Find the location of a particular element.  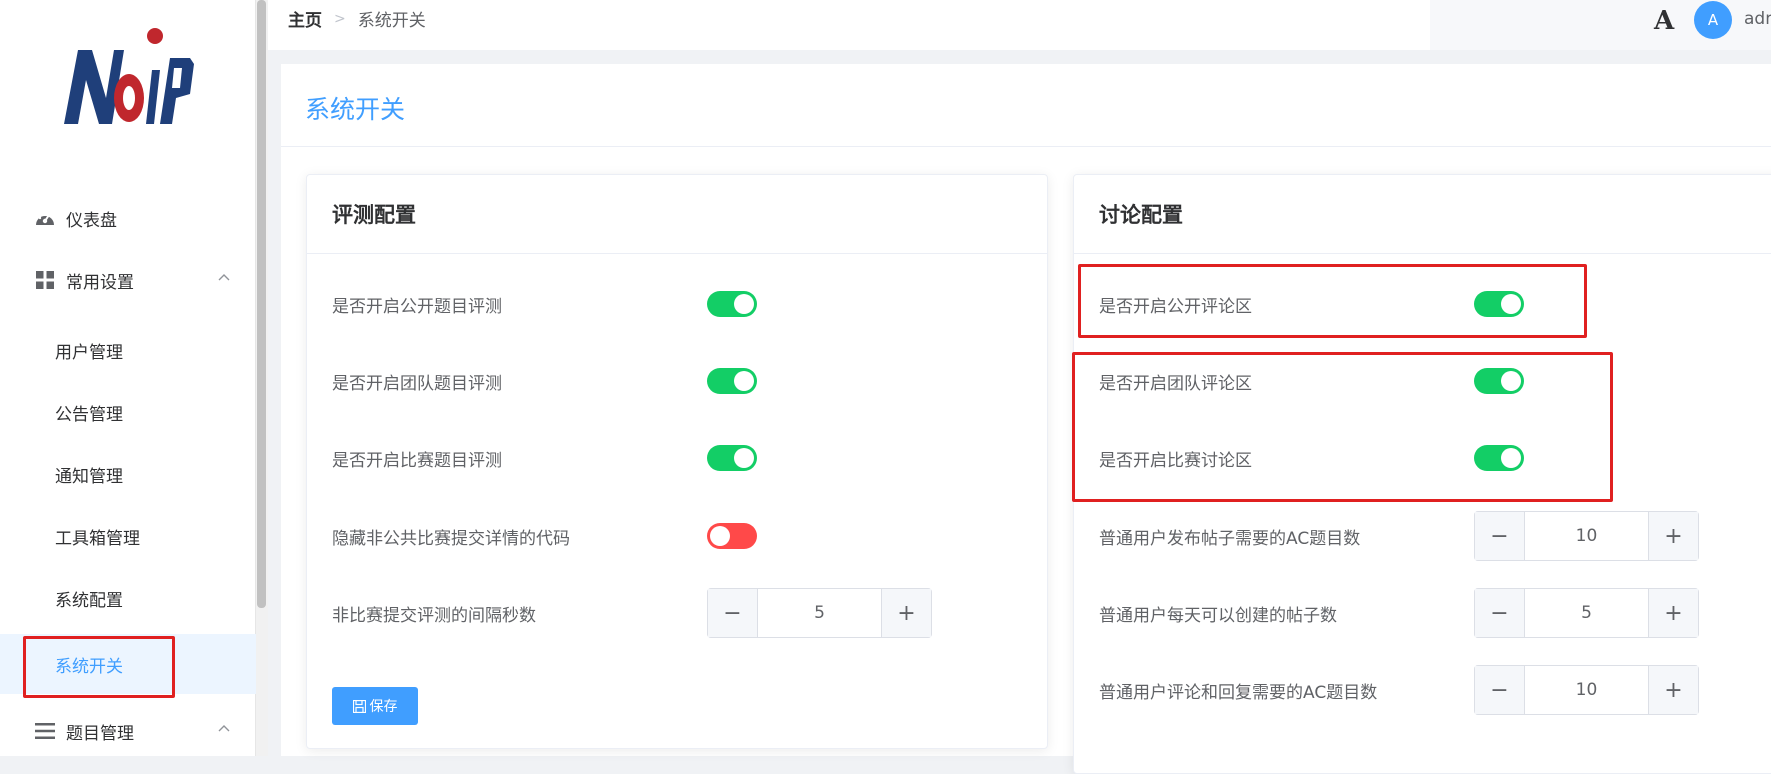

panel-title: 评测配置 is located at coordinates (677, 214).